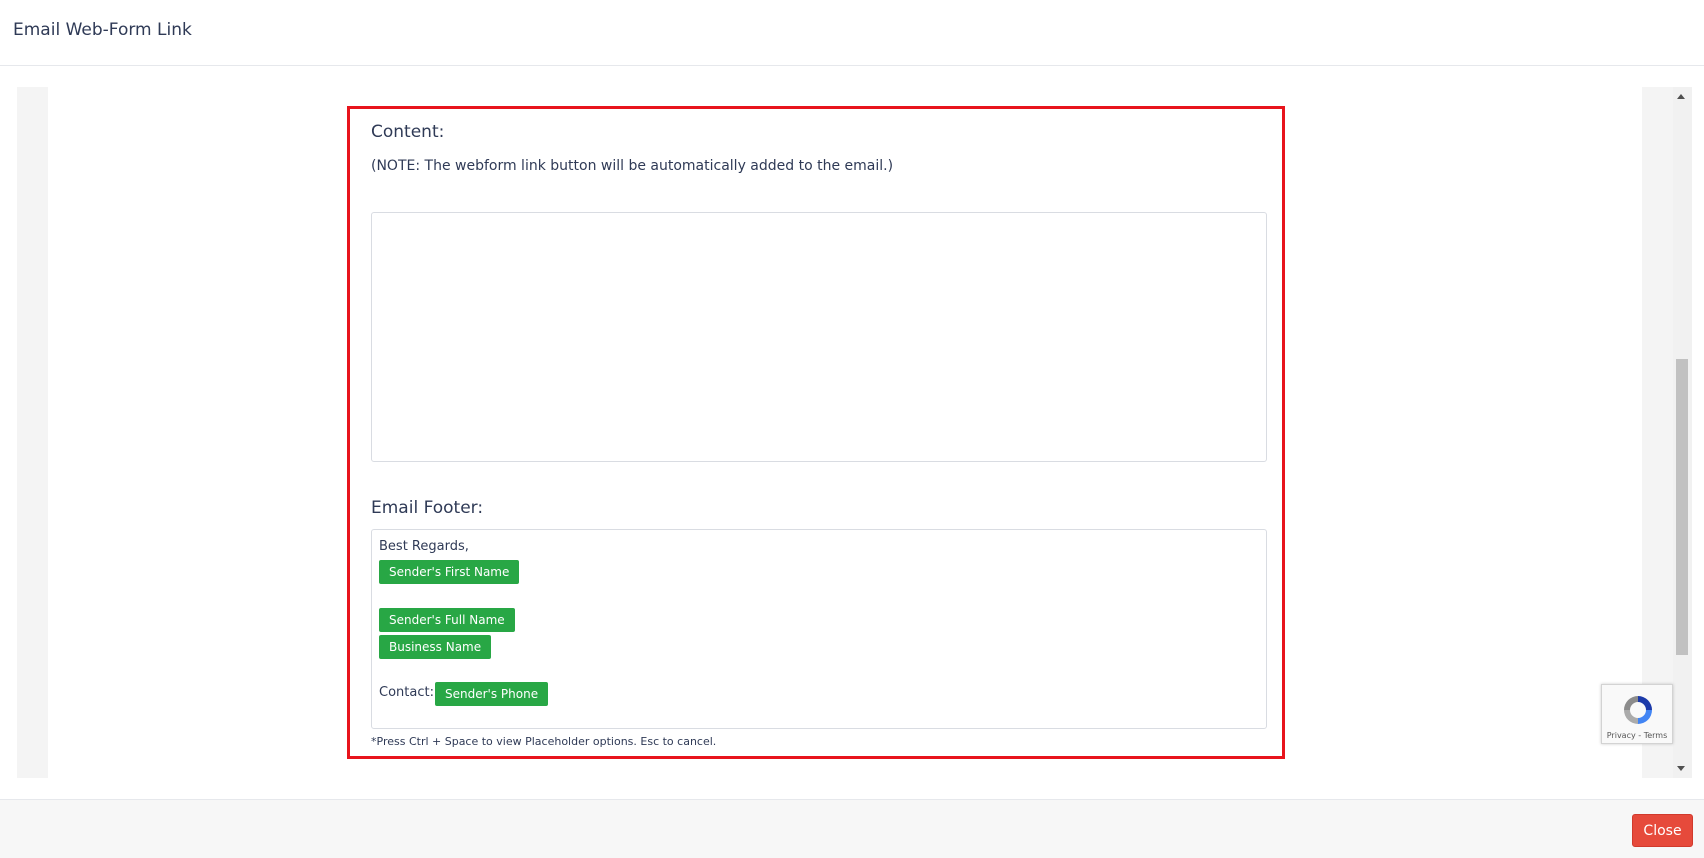  What do you see at coordinates (852, 828) in the screenshot?
I see `modal-footer` at bounding box center [852, 828].